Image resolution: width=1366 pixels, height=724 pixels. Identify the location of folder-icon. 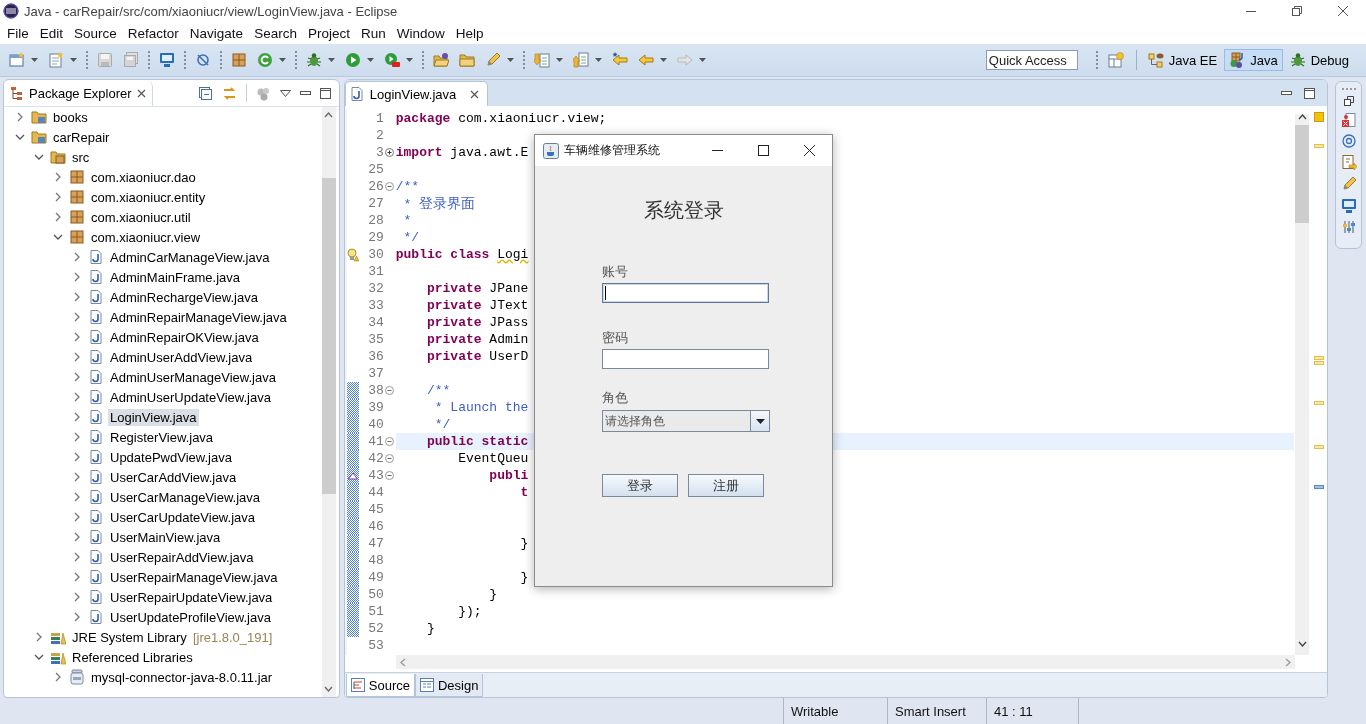
(467, 60).